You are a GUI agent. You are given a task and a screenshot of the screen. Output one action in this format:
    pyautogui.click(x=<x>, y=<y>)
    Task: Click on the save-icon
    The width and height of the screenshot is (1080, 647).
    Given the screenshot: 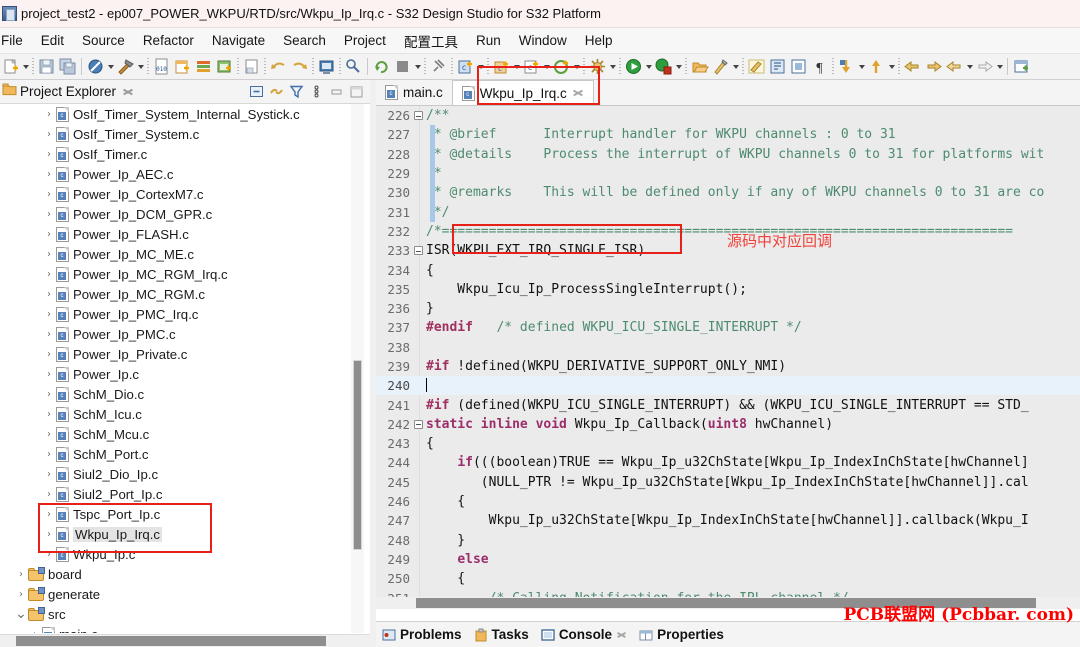 What is the action you would take?
    pyautogui.click(x=46, y=66)
    